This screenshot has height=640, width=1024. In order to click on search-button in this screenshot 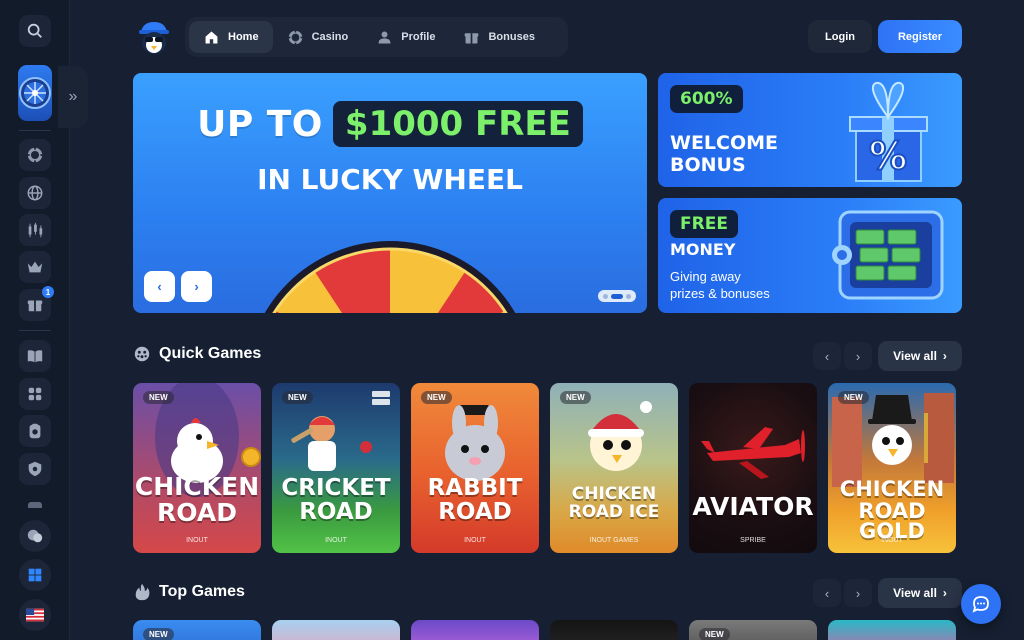, I will do `click(35, 31)`.